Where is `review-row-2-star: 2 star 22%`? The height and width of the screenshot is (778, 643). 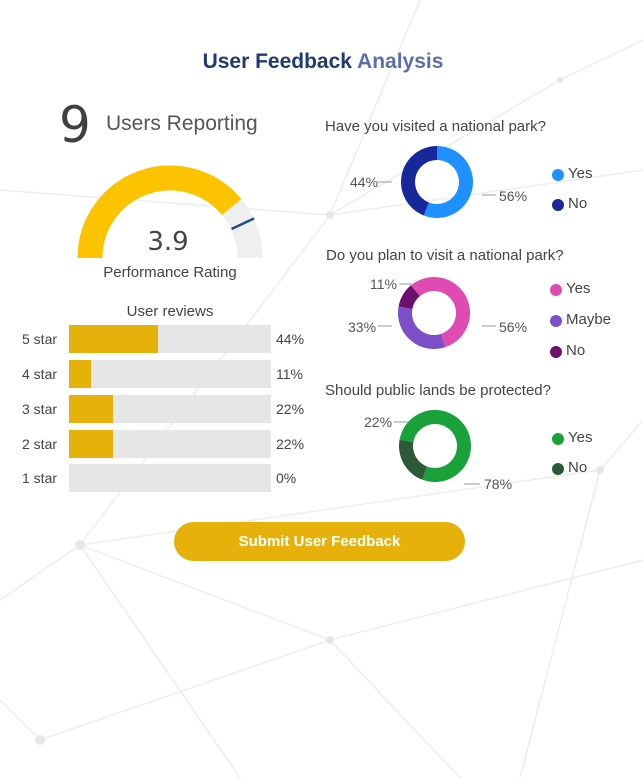 review-row-2-star: 2 star 22% is located at coordinates (172, 445).